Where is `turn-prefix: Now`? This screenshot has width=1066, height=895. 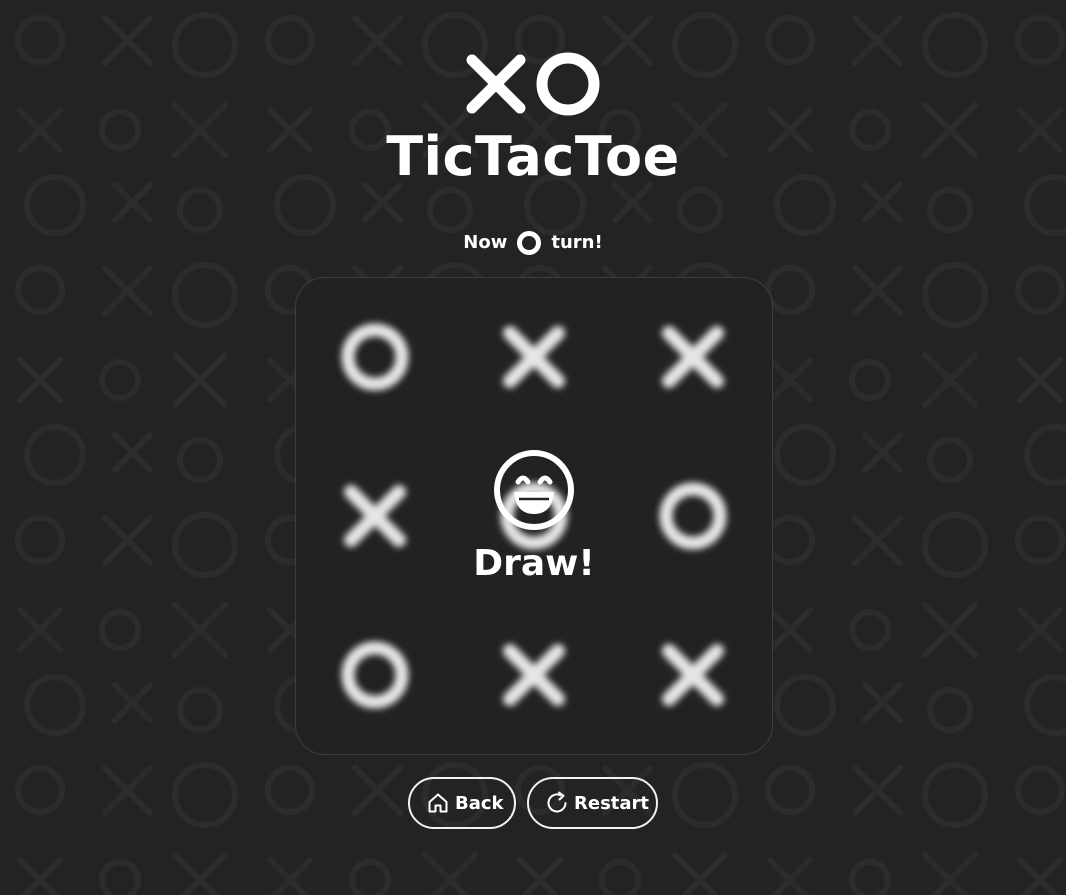
turn-prefix: Now is located at coordinates (485, 242).